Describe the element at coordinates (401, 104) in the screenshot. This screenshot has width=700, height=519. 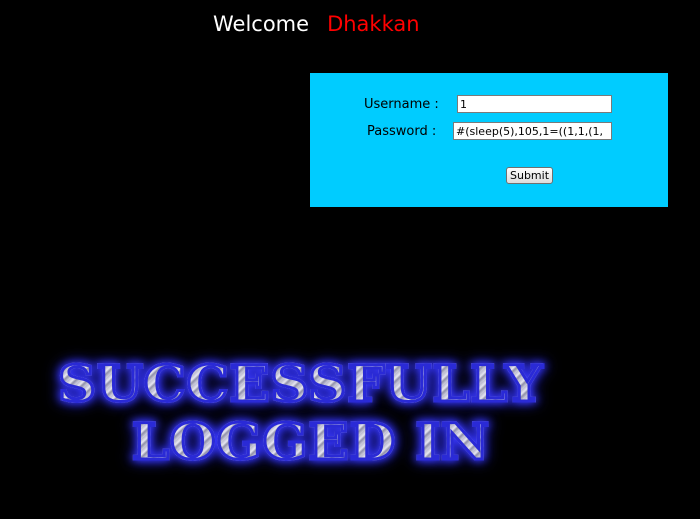
I see `username-label: Username :` at that location.